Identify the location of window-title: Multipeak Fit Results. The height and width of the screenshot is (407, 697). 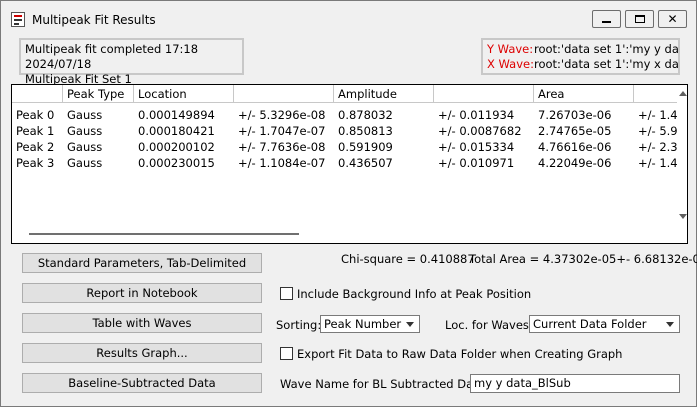
(94, 20).